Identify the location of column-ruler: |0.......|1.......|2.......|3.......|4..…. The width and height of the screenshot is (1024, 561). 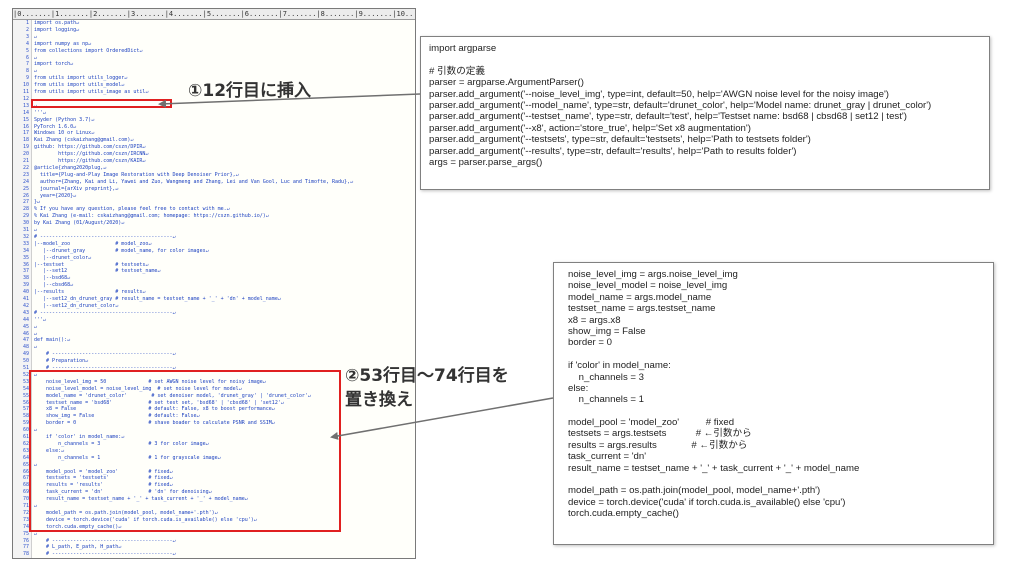
(214, 14).